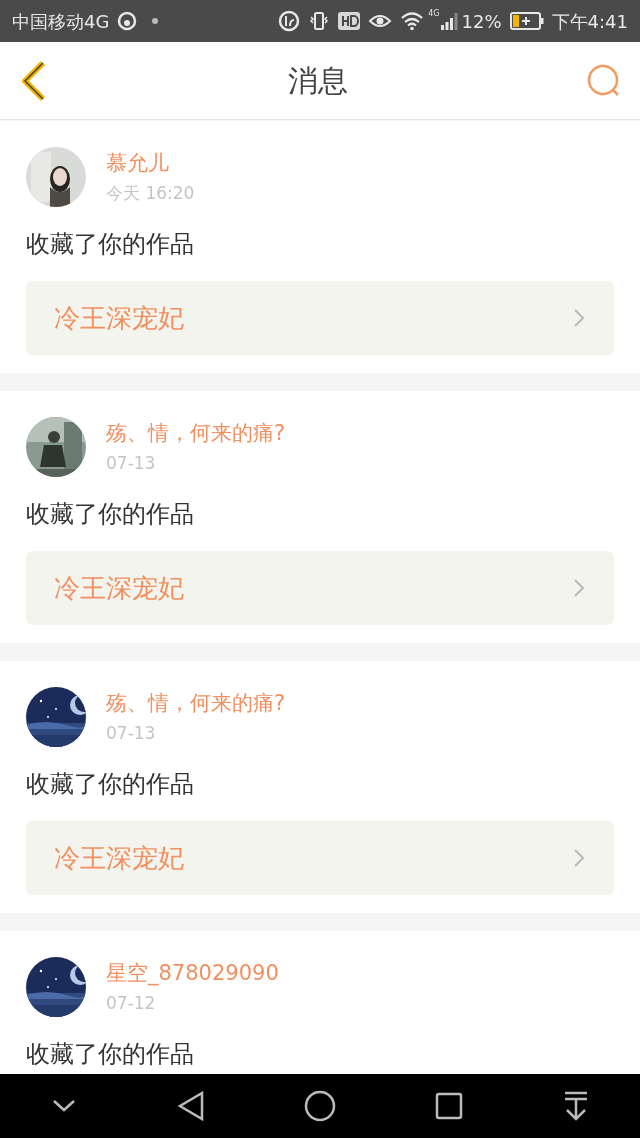 Image resolution: width=640 pixels, height=1138 pixels. Describe the element at coordinates (412, 21) in the screenshot. I see `wifi-icon` at that location.